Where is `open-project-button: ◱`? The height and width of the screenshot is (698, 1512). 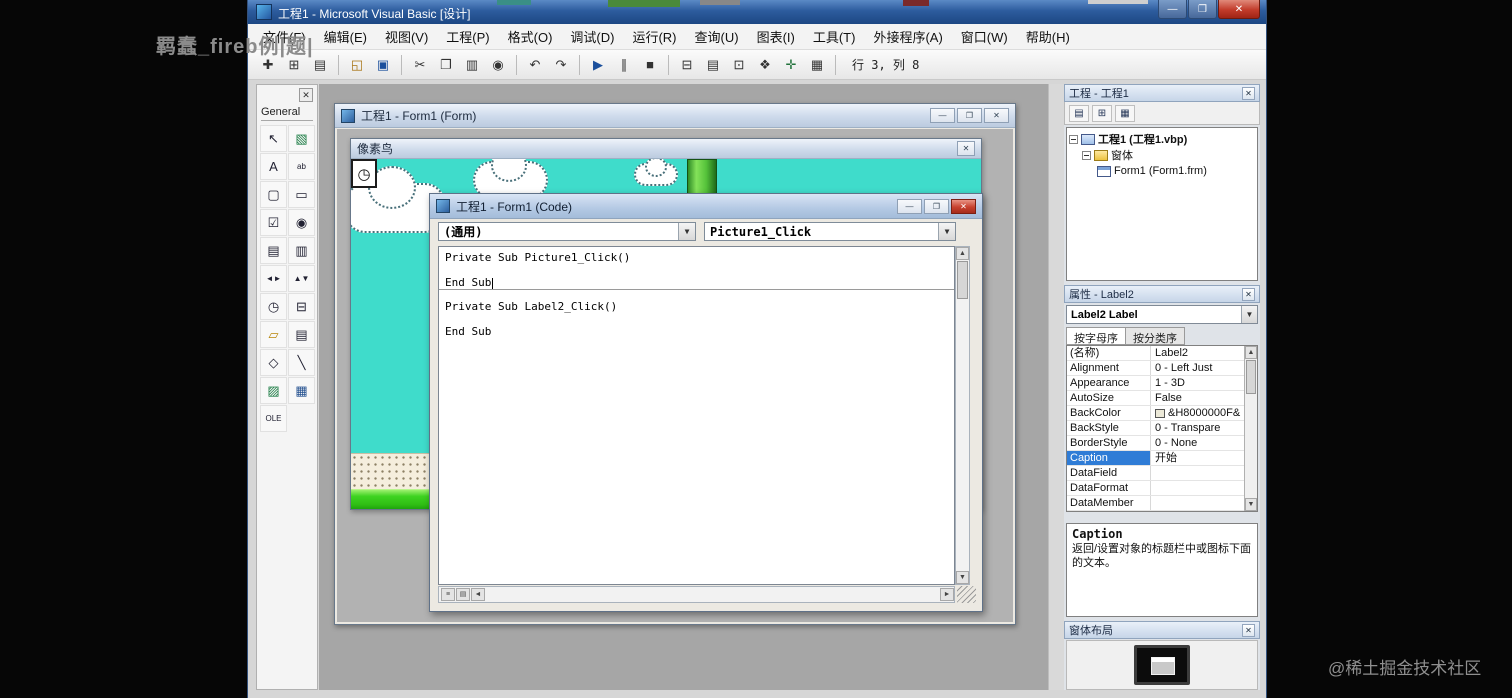
open-project-button: ◱ is located at coordinates (357, 65).